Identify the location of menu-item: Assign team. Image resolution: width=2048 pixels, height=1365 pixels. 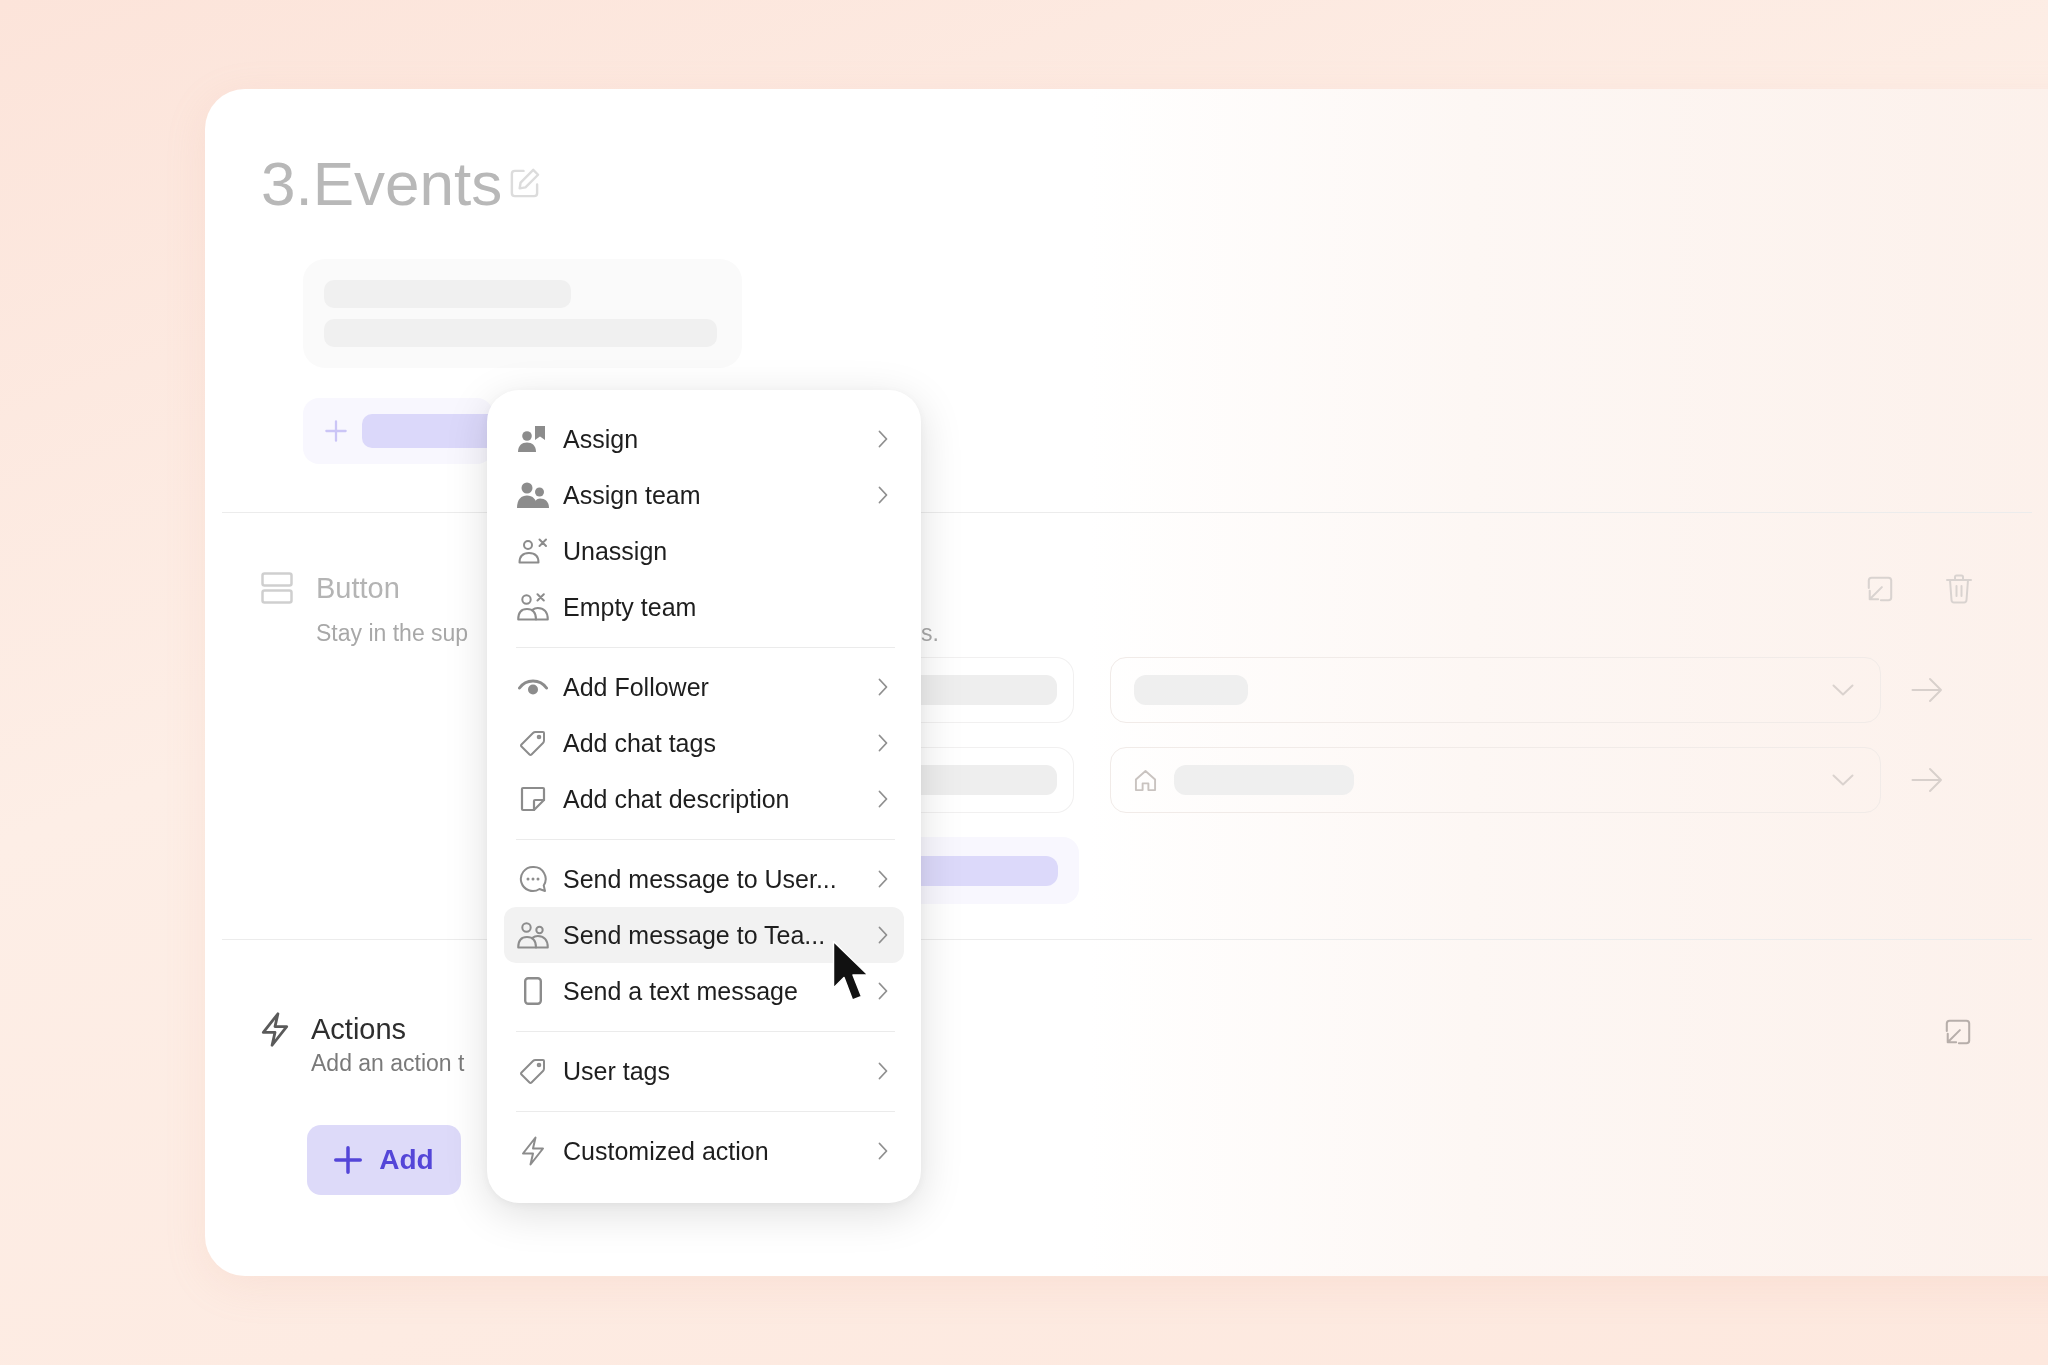
(704, 495).